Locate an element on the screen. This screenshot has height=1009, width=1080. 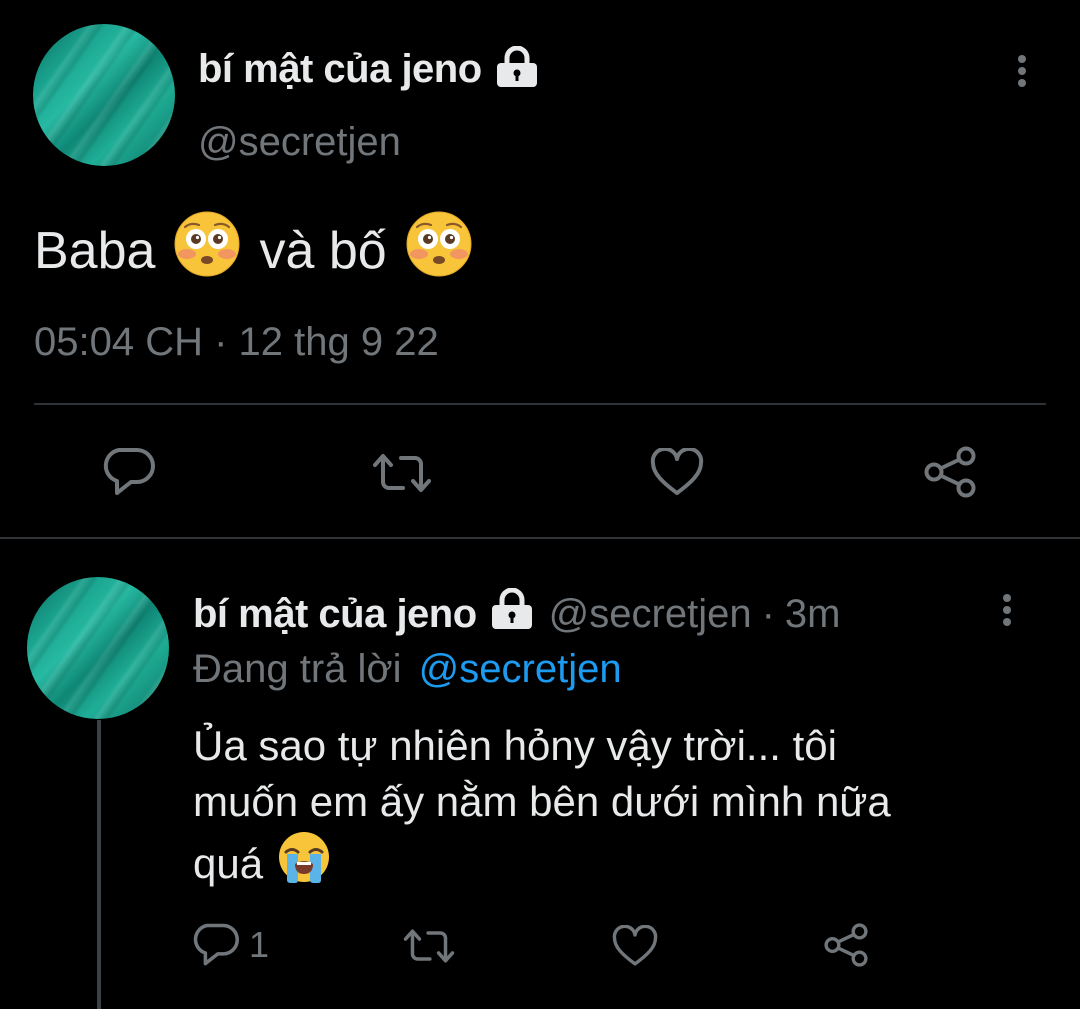
reply-text-line2: muốn em ấy nằm bên dưới mình nữa is located at coordinates (542, 801).